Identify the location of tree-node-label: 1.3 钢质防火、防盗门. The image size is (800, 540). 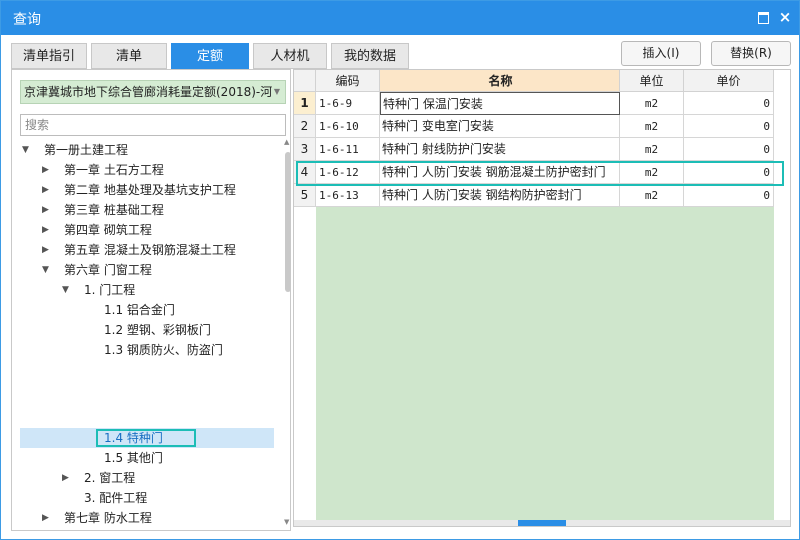
(163, 350).